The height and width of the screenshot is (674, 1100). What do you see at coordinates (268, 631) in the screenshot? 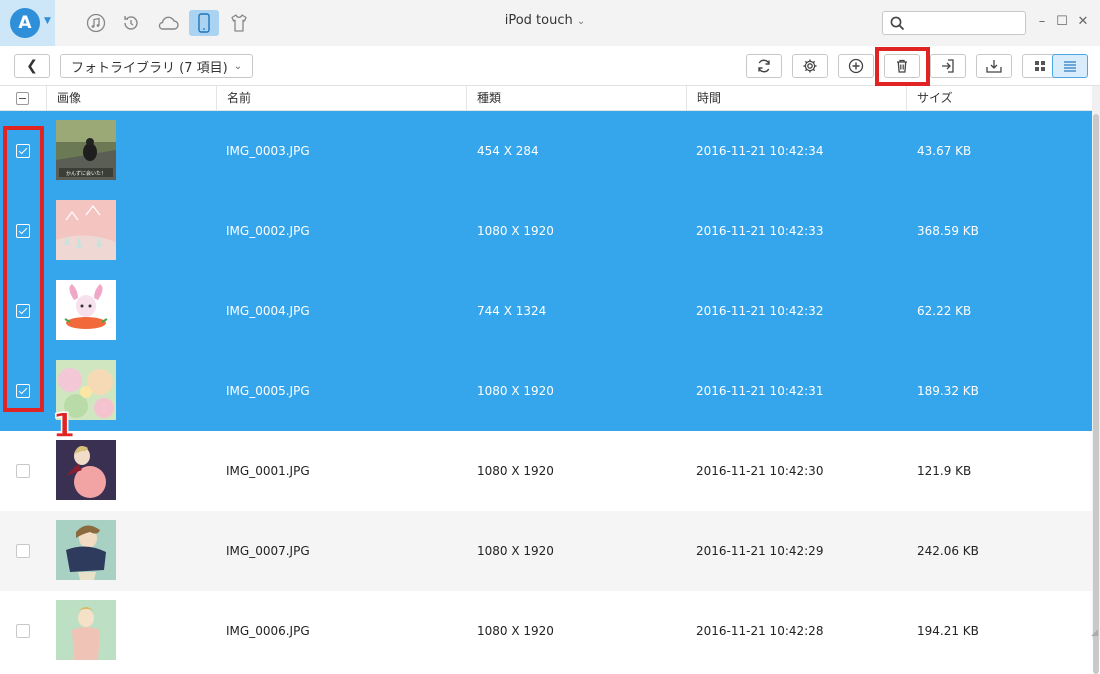
I see `file-name: IMG_0006.JPG` at bounding box center [268, 631].